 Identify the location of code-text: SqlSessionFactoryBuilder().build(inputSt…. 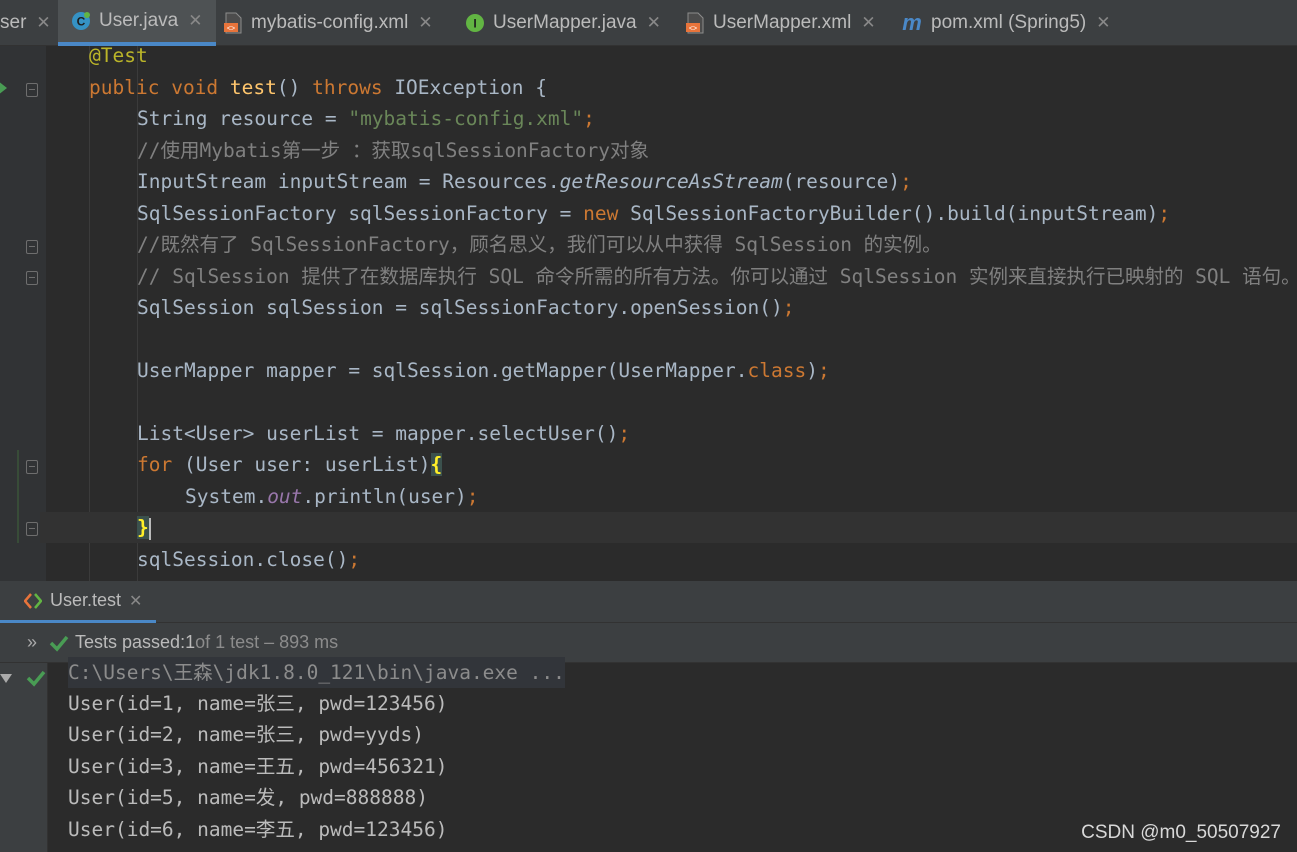
(888, 213).